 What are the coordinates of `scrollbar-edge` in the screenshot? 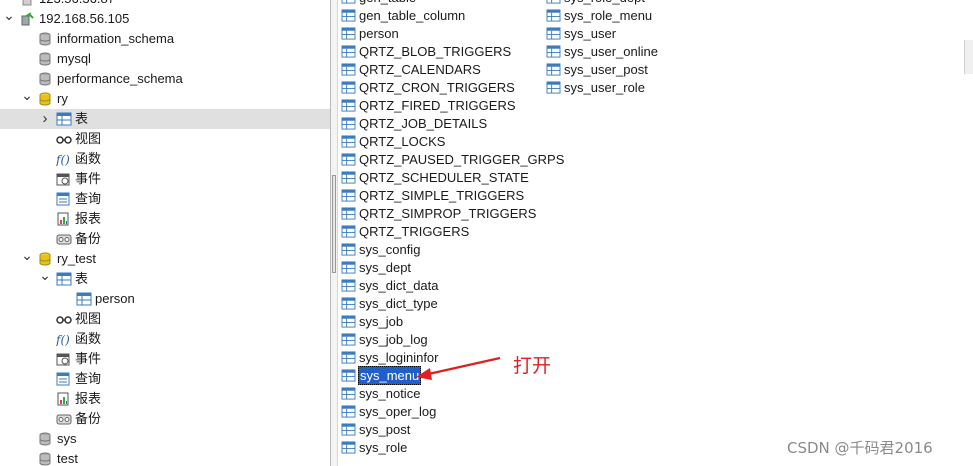 It's located at (968, 57).